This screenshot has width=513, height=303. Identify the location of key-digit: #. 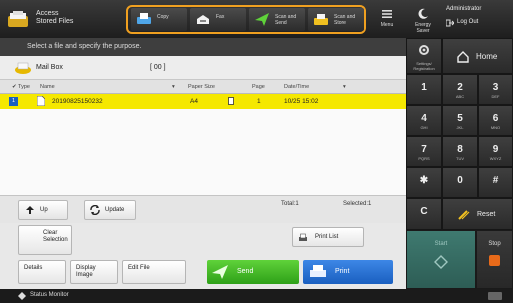
(495, 180).